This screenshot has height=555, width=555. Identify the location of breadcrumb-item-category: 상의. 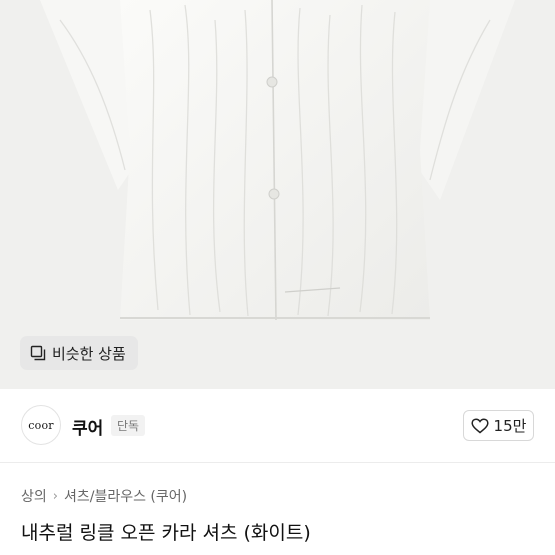
(34, 496).